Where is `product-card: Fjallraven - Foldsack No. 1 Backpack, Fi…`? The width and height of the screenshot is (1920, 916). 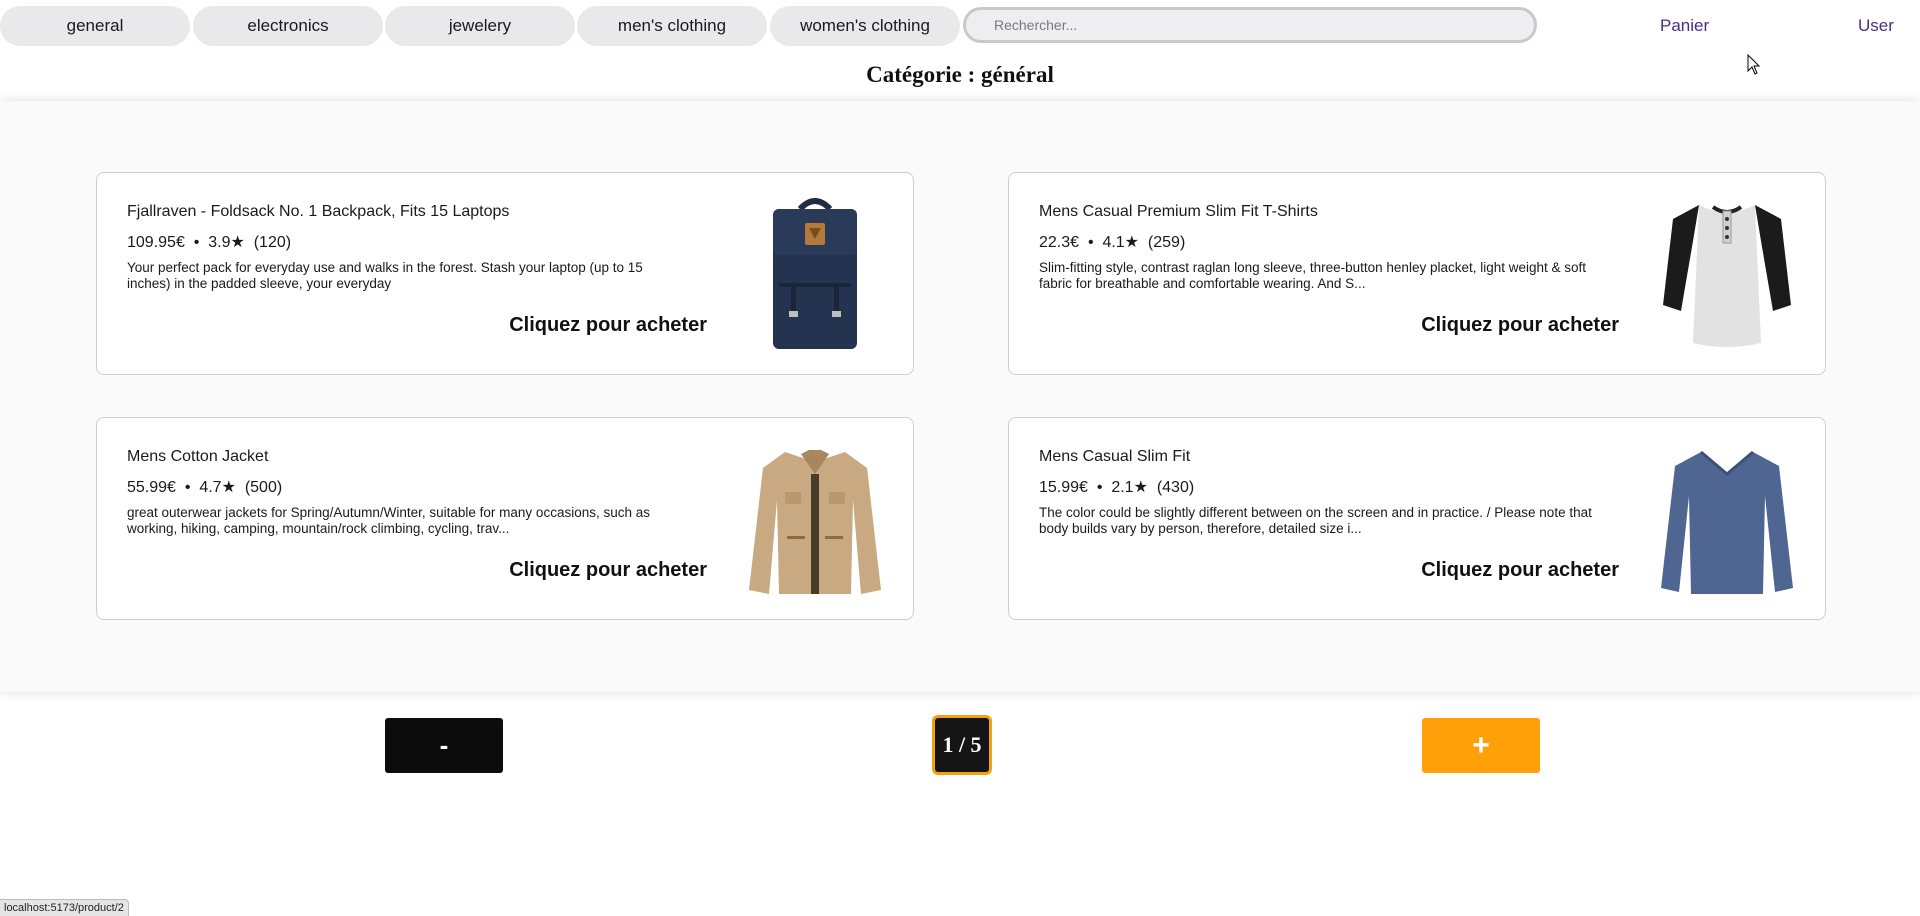
product-card: Fjallraven - Foldsack No. 1 Backpack, Fi… is located at coordinates (505, 273).